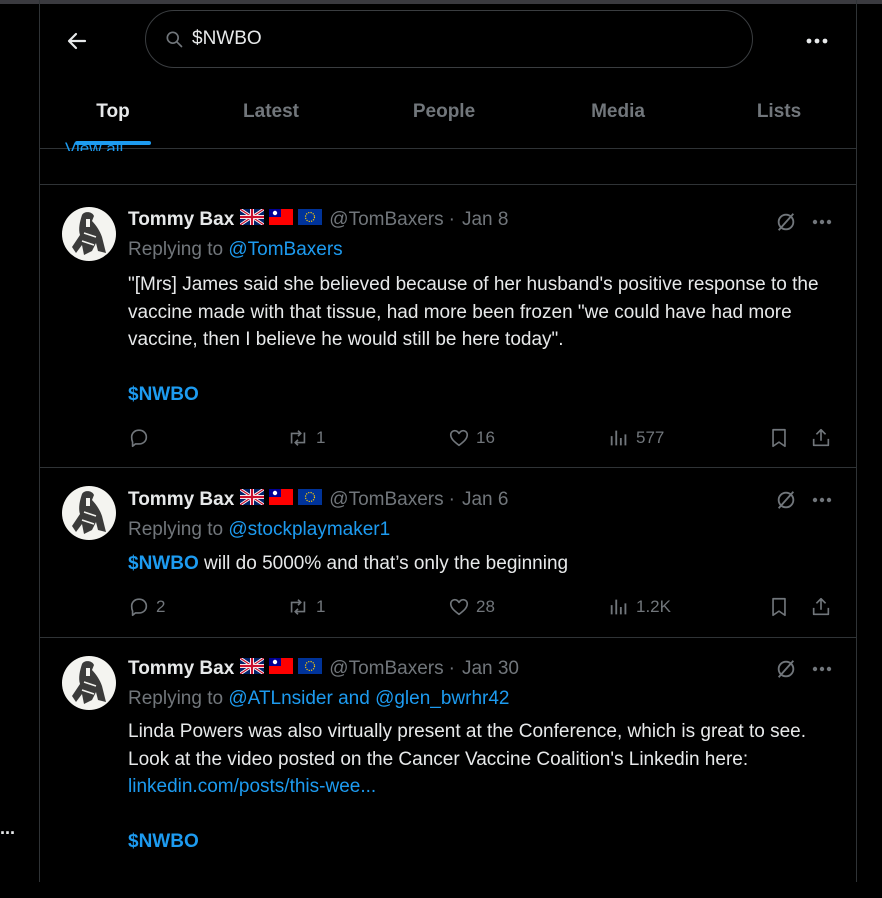 The image size is (882, 898). I want to click on tab-people: People, so click(444, 112).